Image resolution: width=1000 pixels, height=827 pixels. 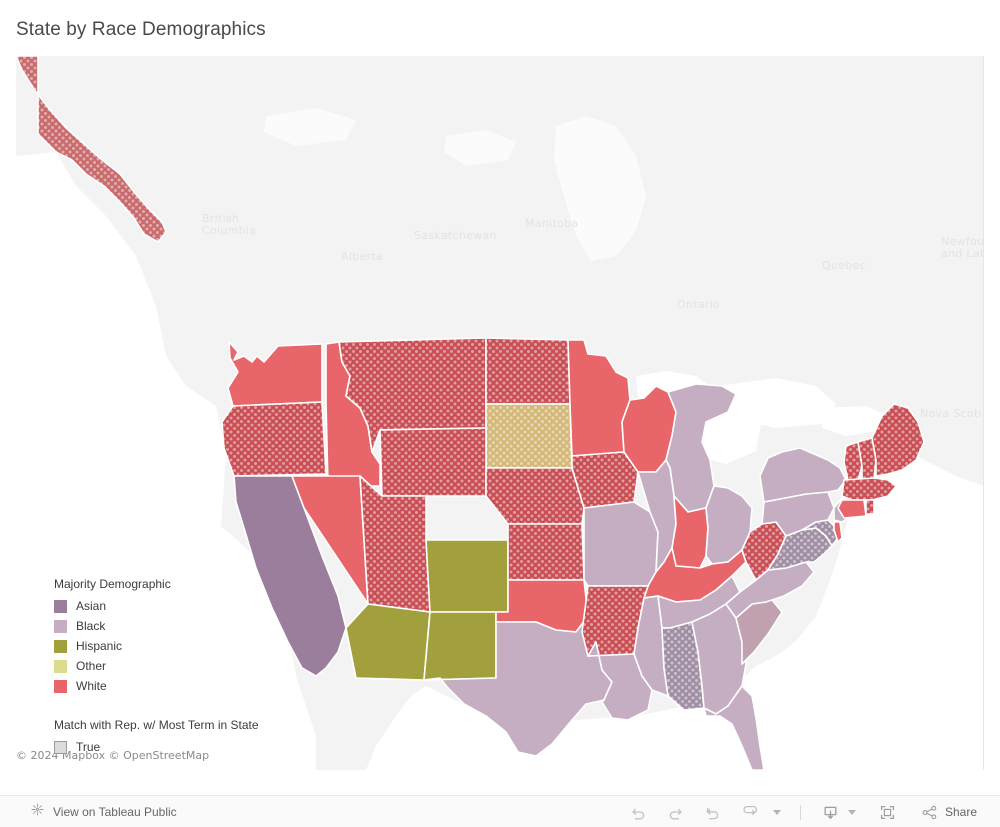 What do you see at coordinates (870, 507) in the screenshot?
I see `state-RI` at bounding box center [870, 507].